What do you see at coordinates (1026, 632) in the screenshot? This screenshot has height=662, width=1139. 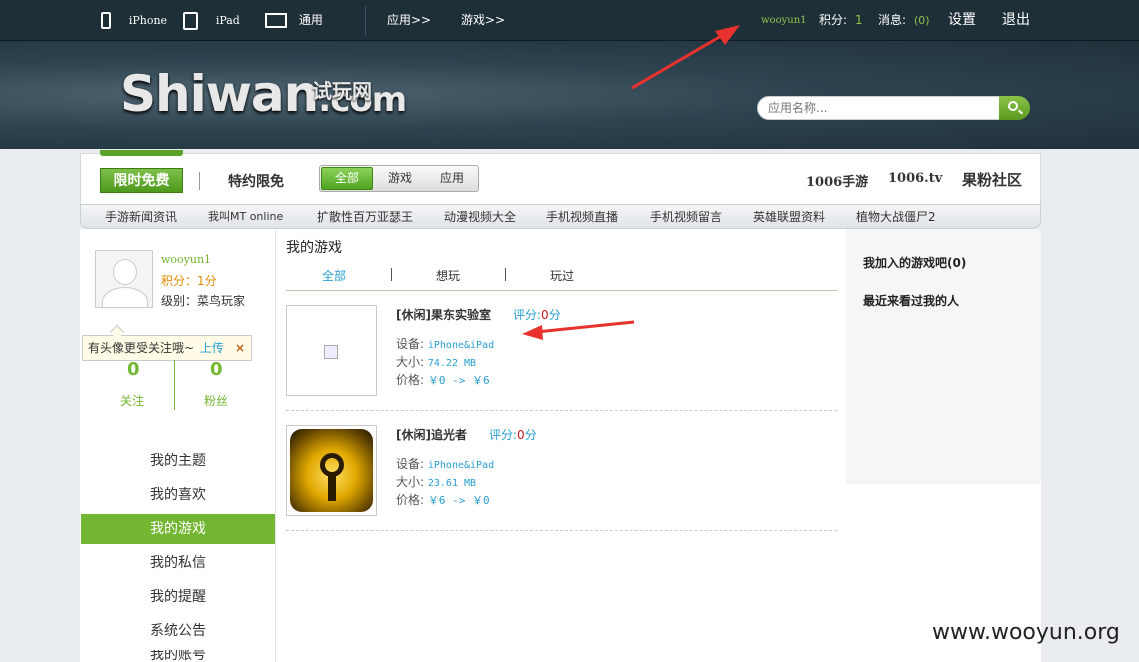 I see `watermark: www.wooyun.org` at bounding box center [1026, 632].